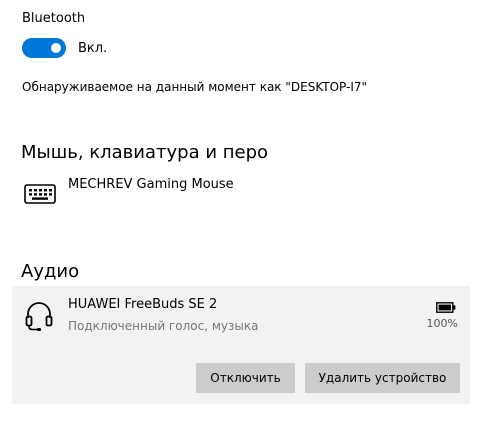  I want to click on device-name: HUAWEI FreeBuds SE 2, so click(143, 304).